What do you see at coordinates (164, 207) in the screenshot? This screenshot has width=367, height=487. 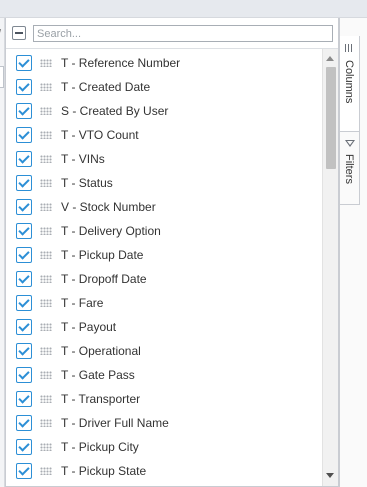 I see `column-row: V - Stock Number` at bounding box center [164, 207].